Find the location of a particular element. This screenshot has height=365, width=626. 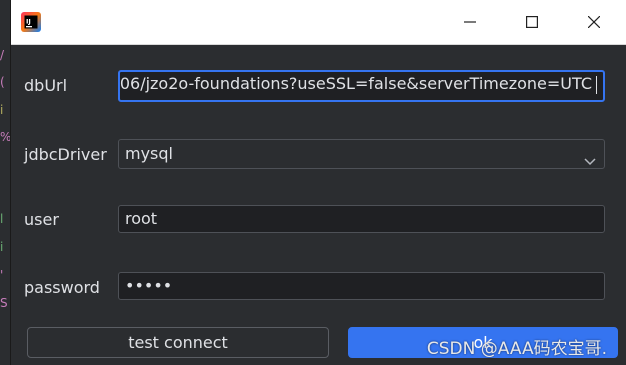

jdbc-driver-value: mysql is located at coordinates (149, 153).